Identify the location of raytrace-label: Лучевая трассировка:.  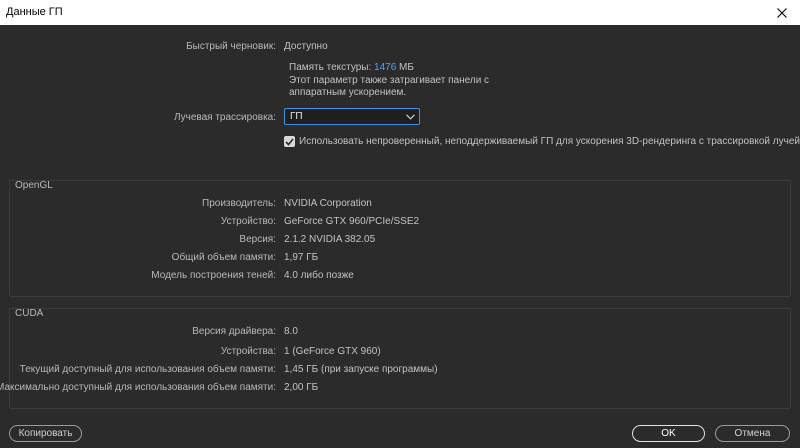
(224, 117).